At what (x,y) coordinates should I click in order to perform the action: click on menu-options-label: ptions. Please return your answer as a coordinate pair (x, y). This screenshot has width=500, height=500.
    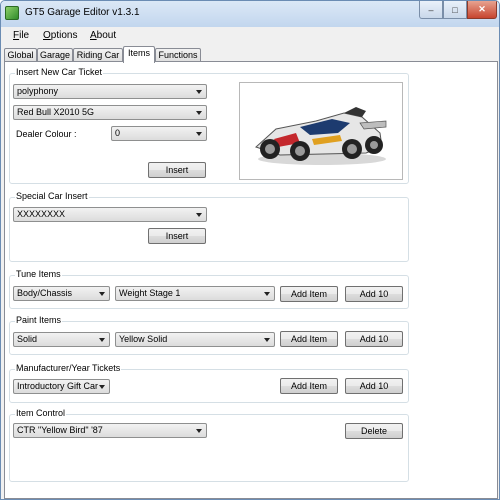
    Looking at the image, I should click on (64, 35).